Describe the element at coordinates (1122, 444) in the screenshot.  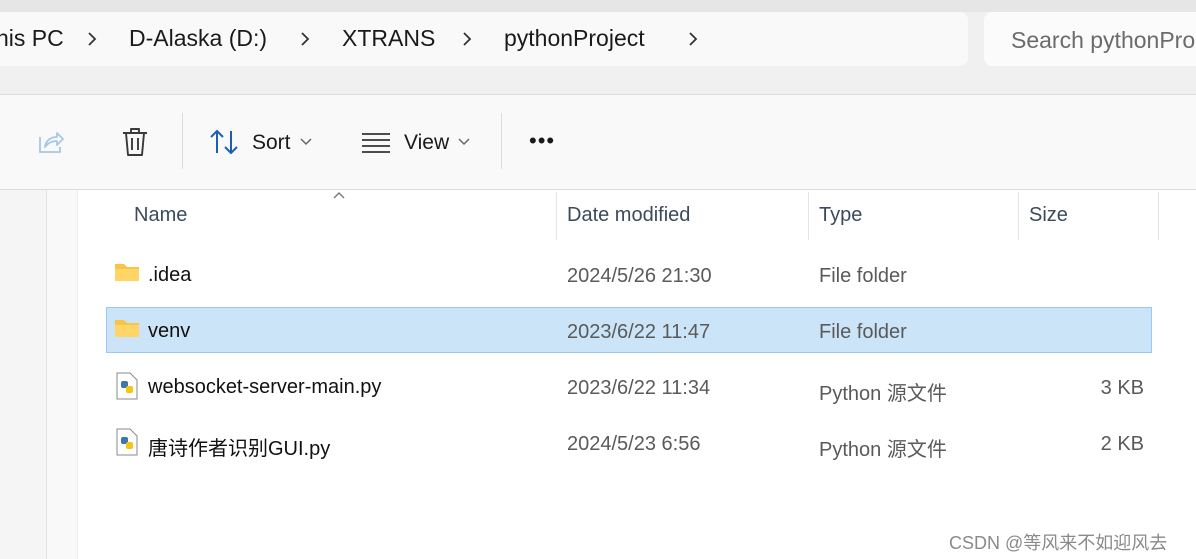
I see `file-size: 2 KB` at that location.